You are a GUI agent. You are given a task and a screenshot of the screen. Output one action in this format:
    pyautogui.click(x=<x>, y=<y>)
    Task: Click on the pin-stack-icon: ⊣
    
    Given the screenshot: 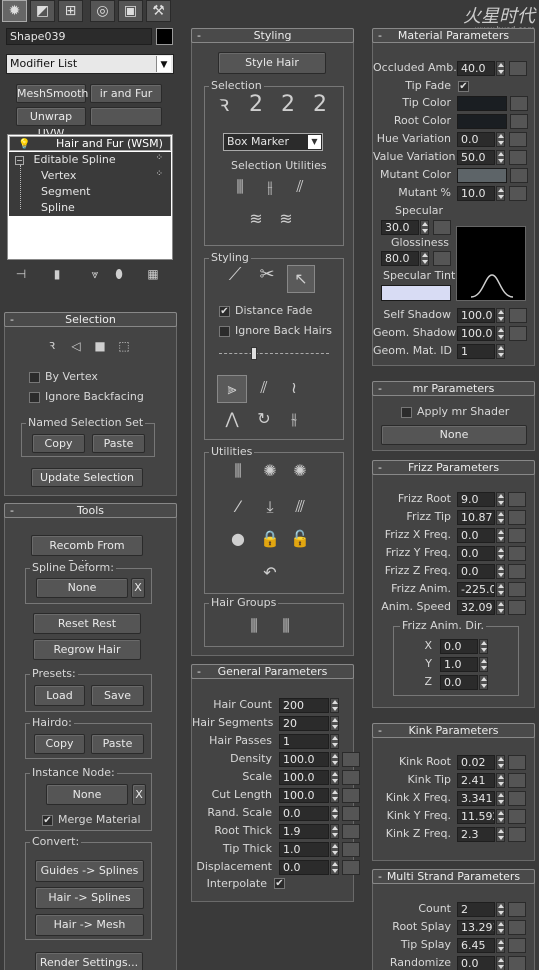 What is the action you would take?
    pyautogui.click(x=21, y=274)
    